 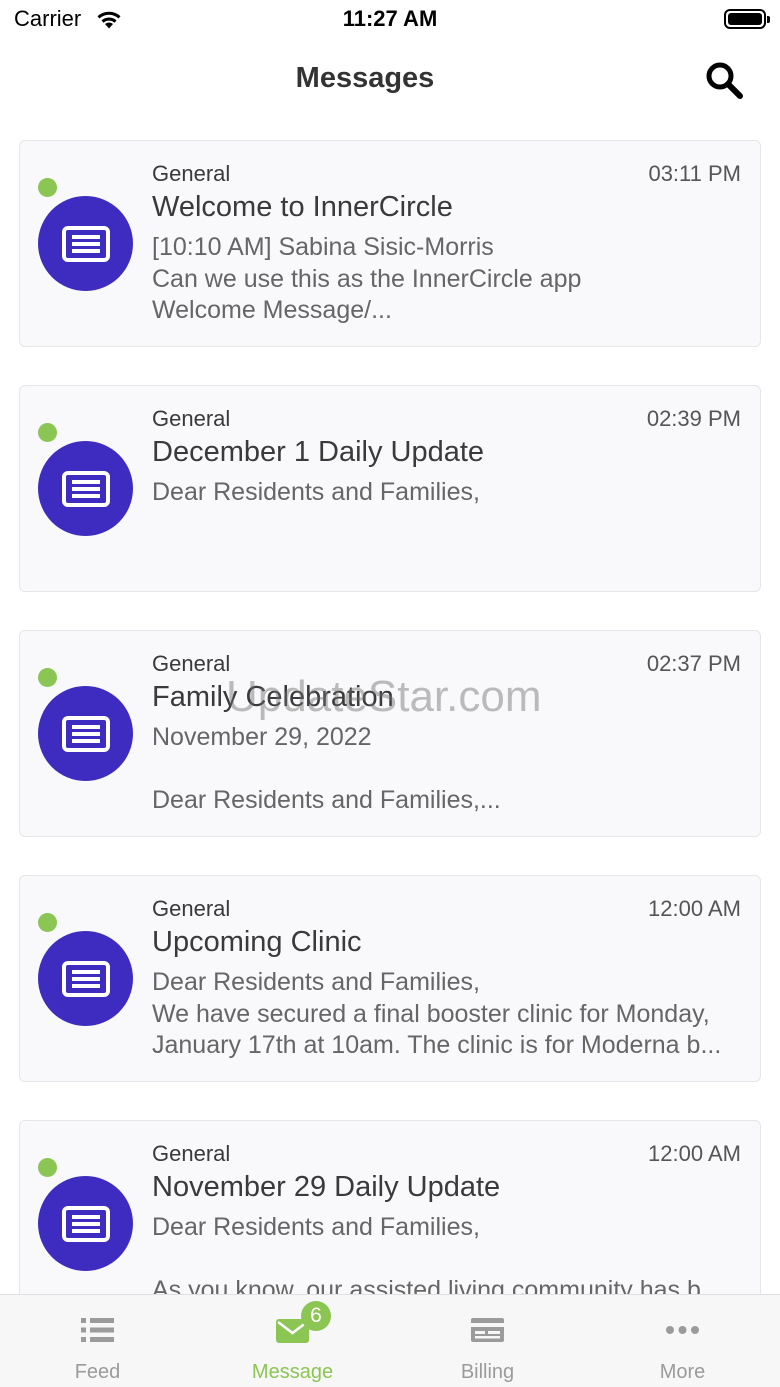 What do you see at coordinates (693, 663) in the screenshot?
I see `message-time: 02:37 PM` at bounding box center [693, 663].